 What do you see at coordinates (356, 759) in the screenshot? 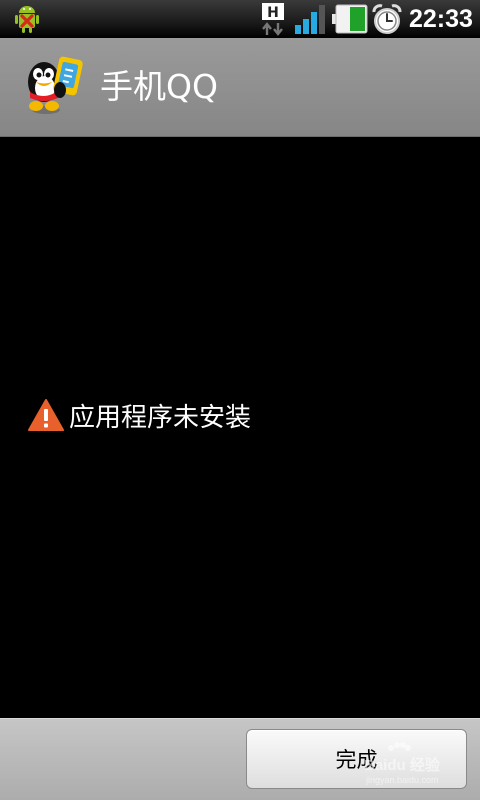
I see `done-button: 完成` at bounding box center [356, 759].